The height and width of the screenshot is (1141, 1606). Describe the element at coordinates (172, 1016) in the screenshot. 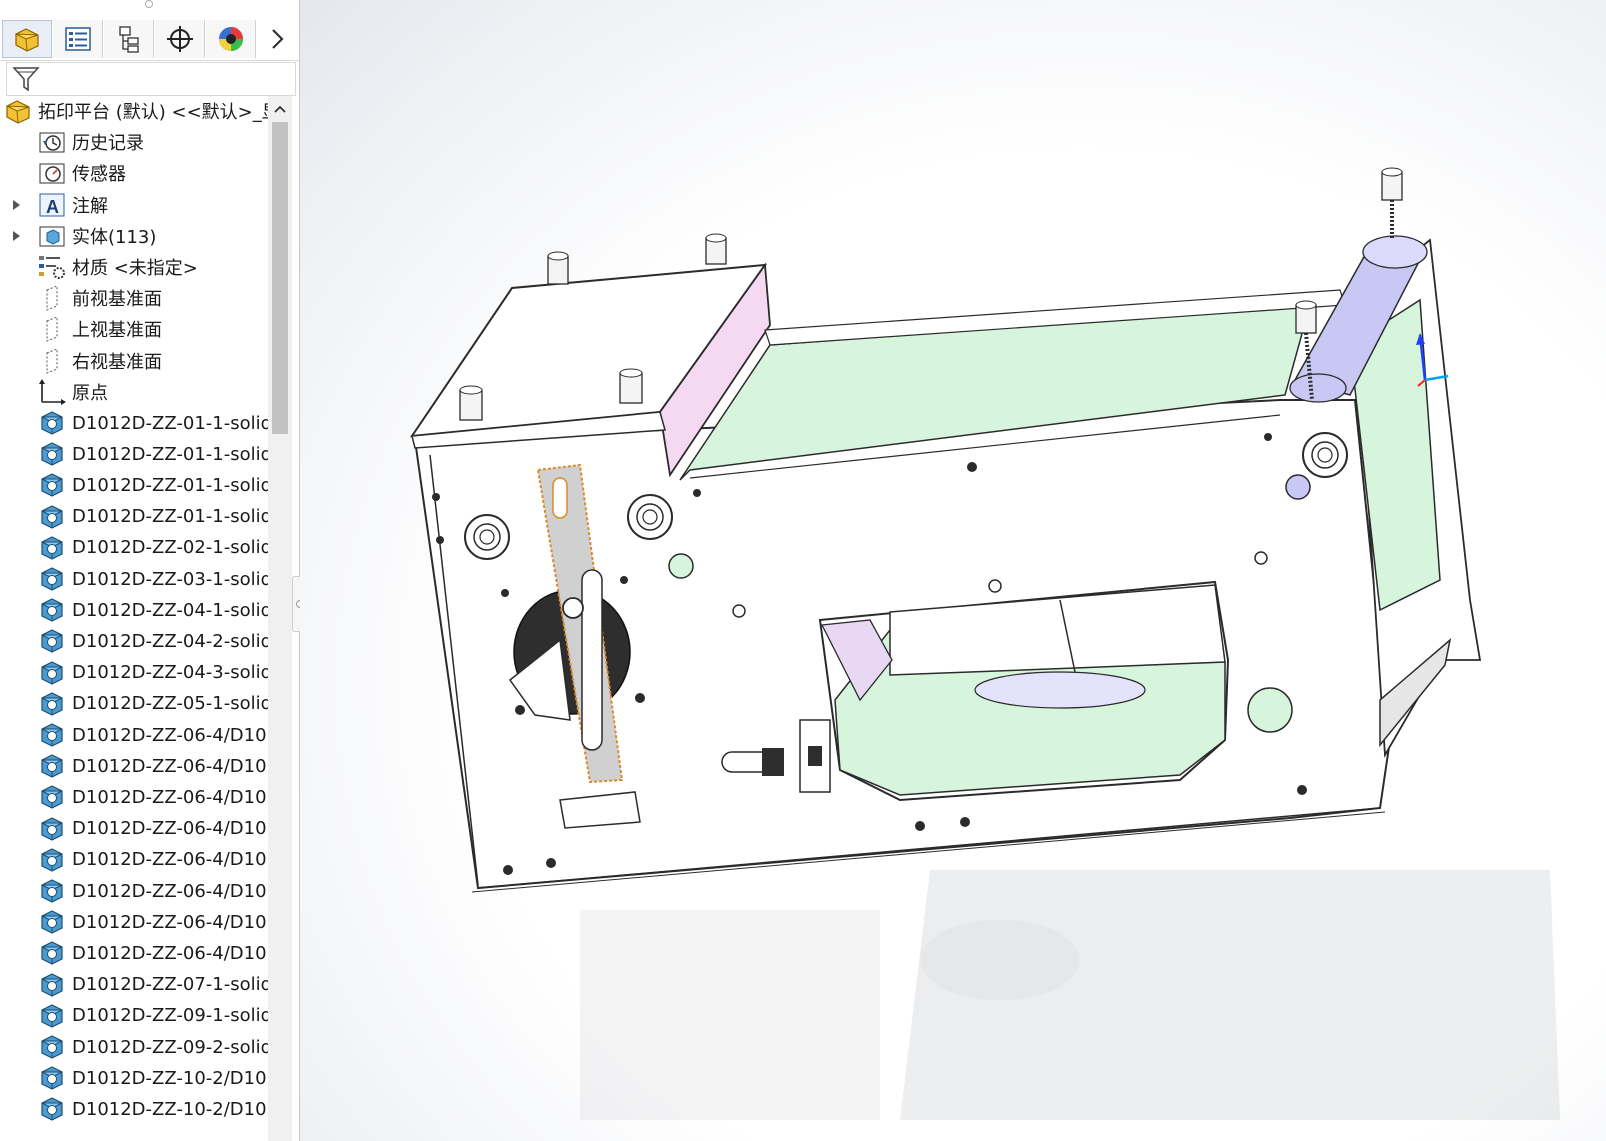

I see `tree-item-label: D1012D-ZZ-09-1-solid` at that location.